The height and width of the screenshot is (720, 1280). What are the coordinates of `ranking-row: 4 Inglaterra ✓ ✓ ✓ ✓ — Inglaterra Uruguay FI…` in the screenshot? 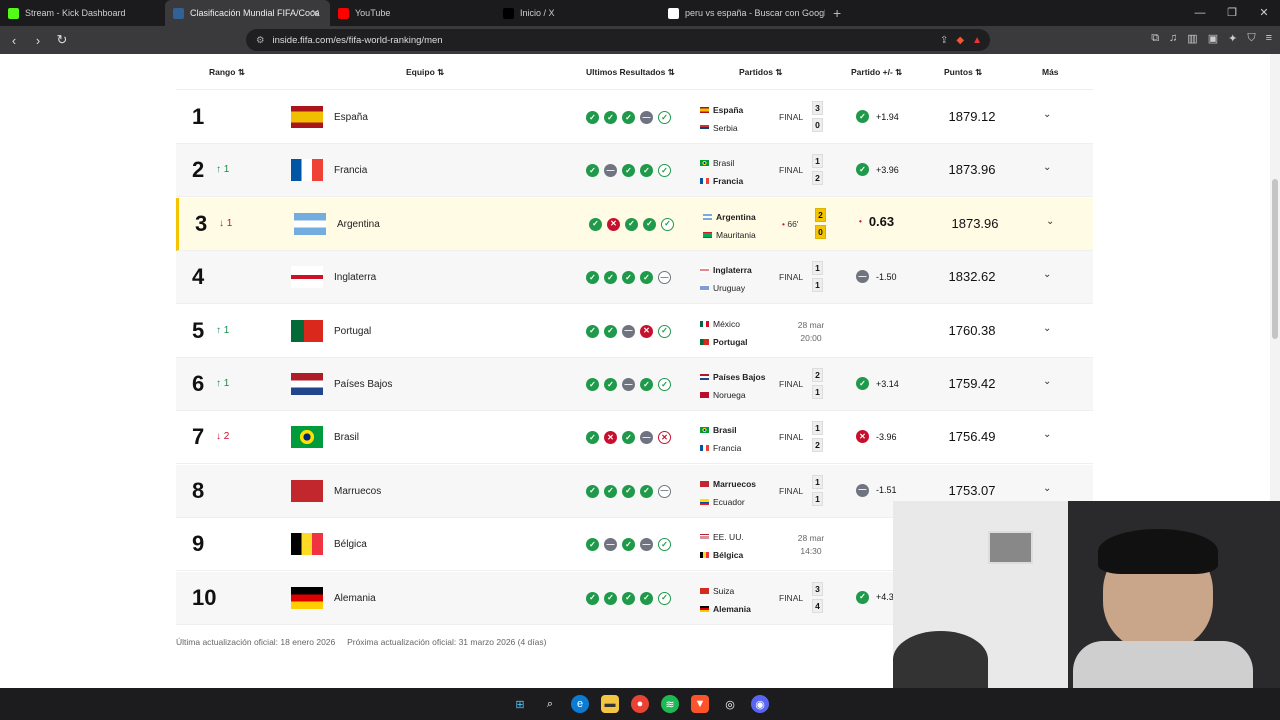 It's located at (634, 278).